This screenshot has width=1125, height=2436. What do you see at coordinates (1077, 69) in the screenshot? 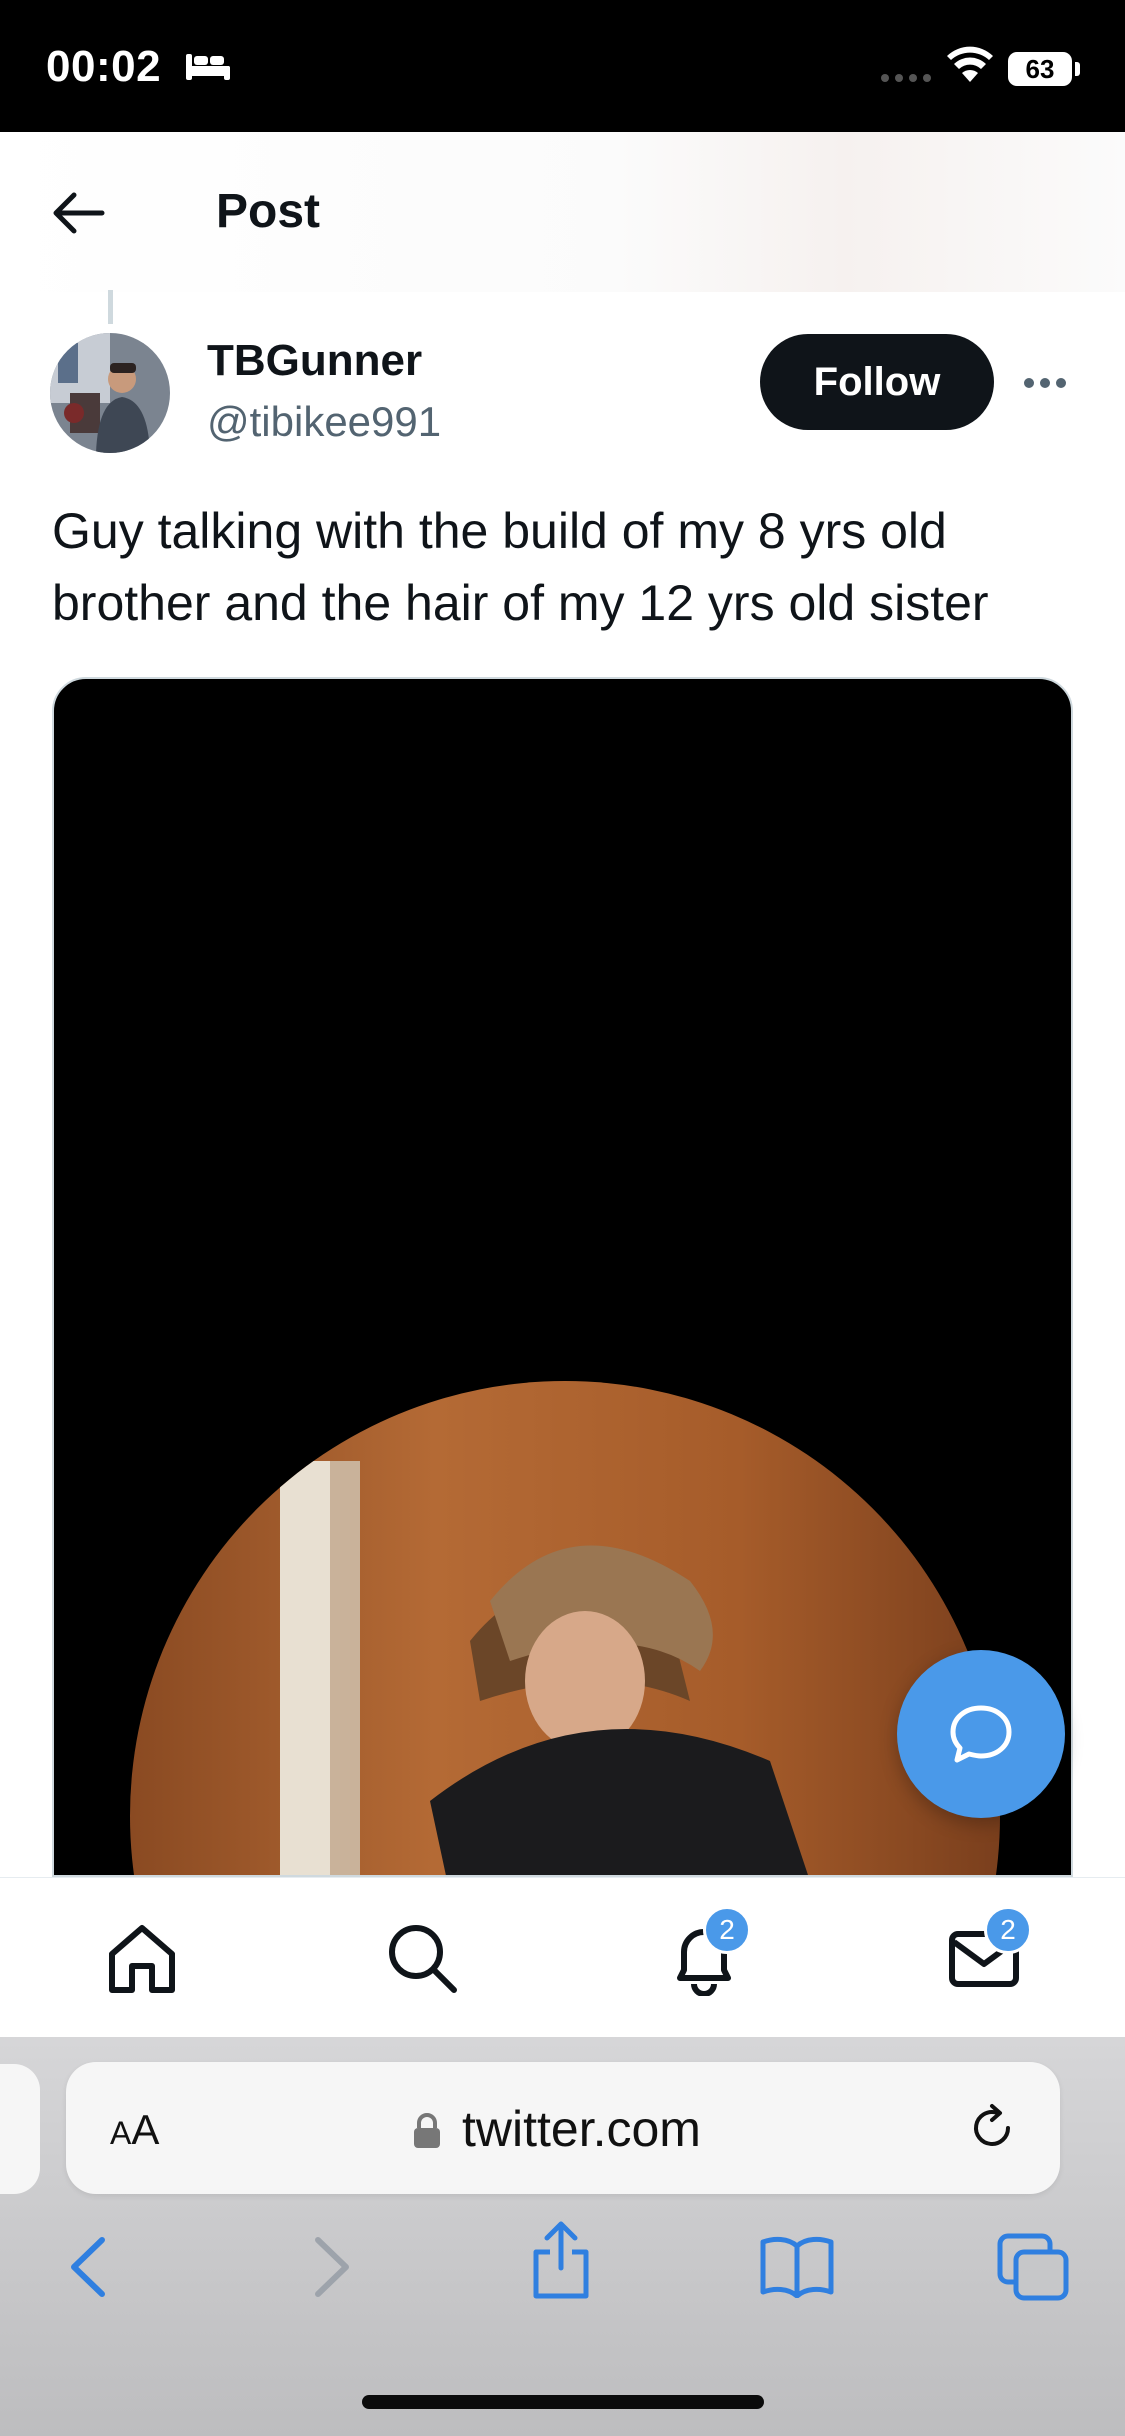
I see `battery-tip` at bounding box center [1077, 69].